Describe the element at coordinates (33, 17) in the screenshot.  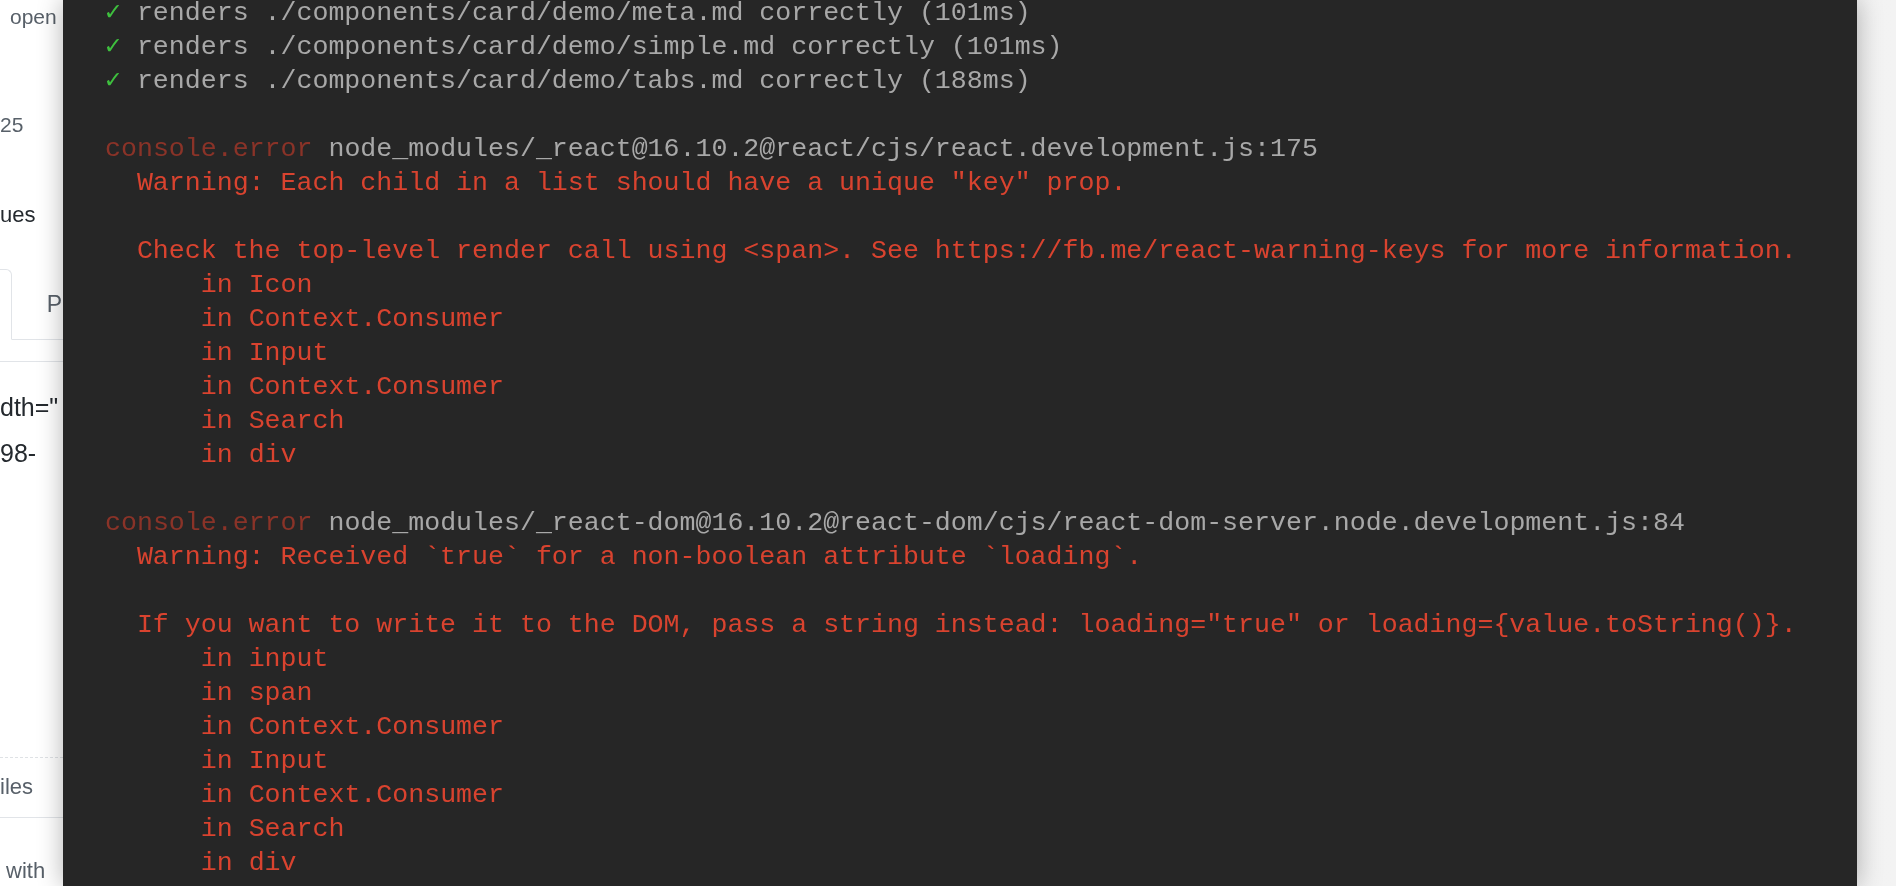
I see `issue-meta: open` at that location.